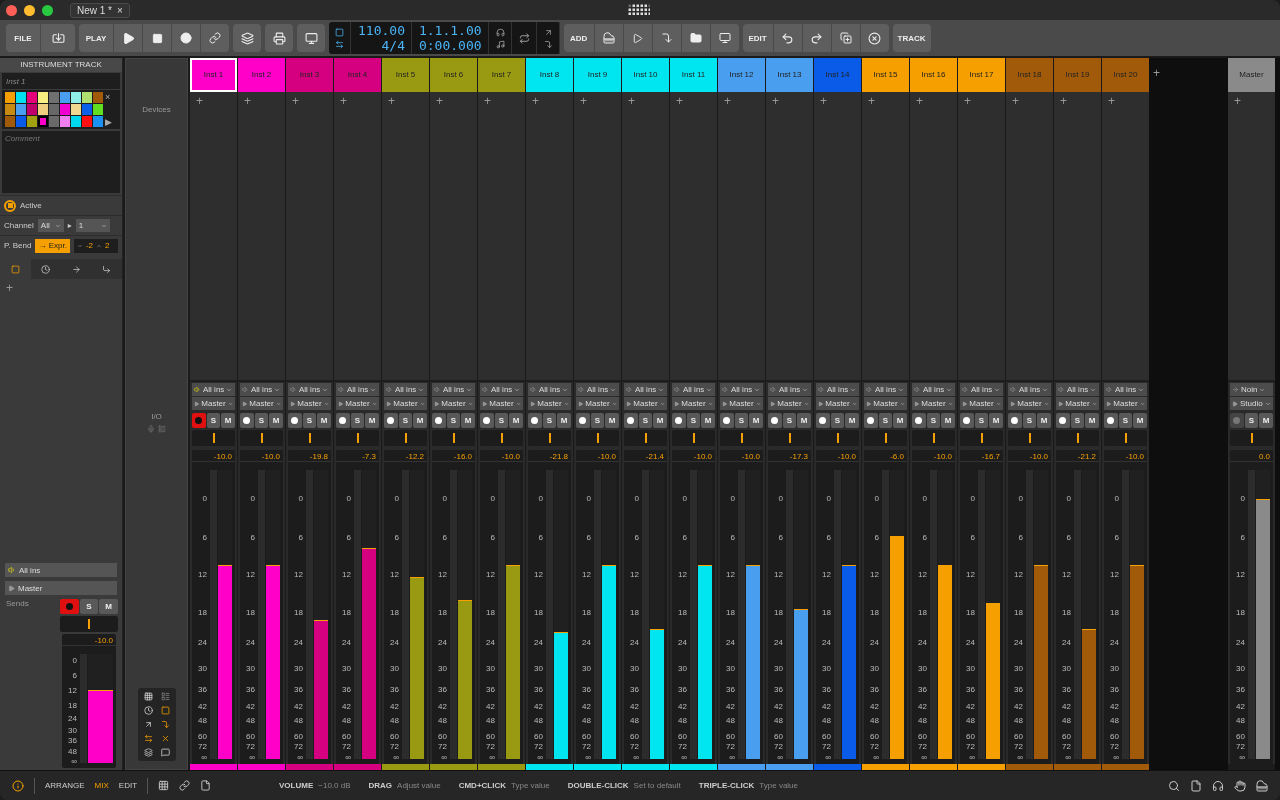 Image resolution: width=1280 pixels, height=800 pixels. What do you see at coordinates (61, 162) in the screenshot?
I see `comment-field: Comment` at bounding box center [61, 162].